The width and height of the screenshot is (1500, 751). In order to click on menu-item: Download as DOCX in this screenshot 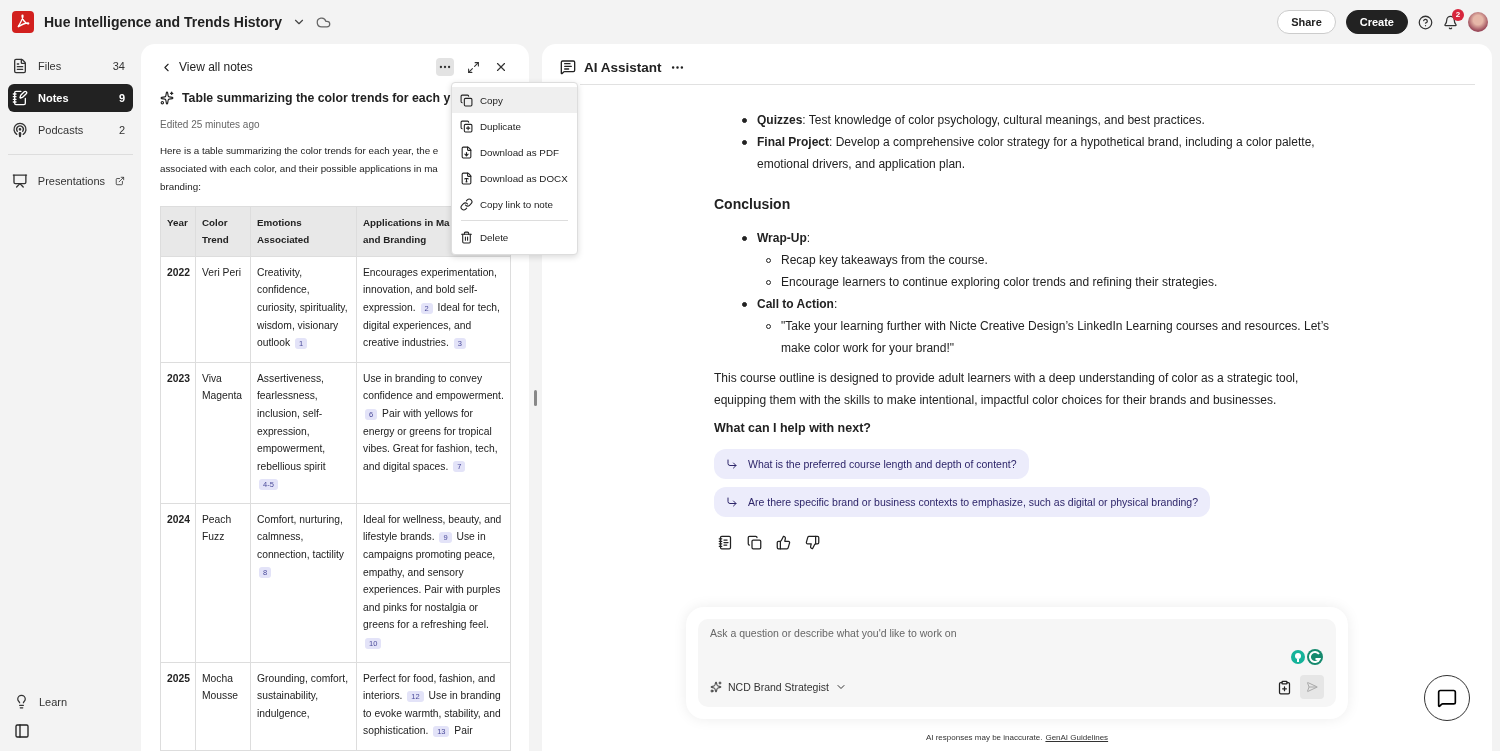, I will do `click(514, 178)`.